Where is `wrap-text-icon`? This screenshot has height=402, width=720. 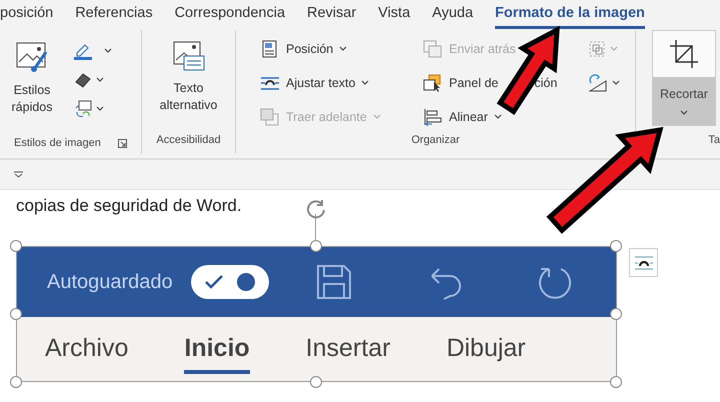 wrap-text-icon is located at coordinates (644, 262).